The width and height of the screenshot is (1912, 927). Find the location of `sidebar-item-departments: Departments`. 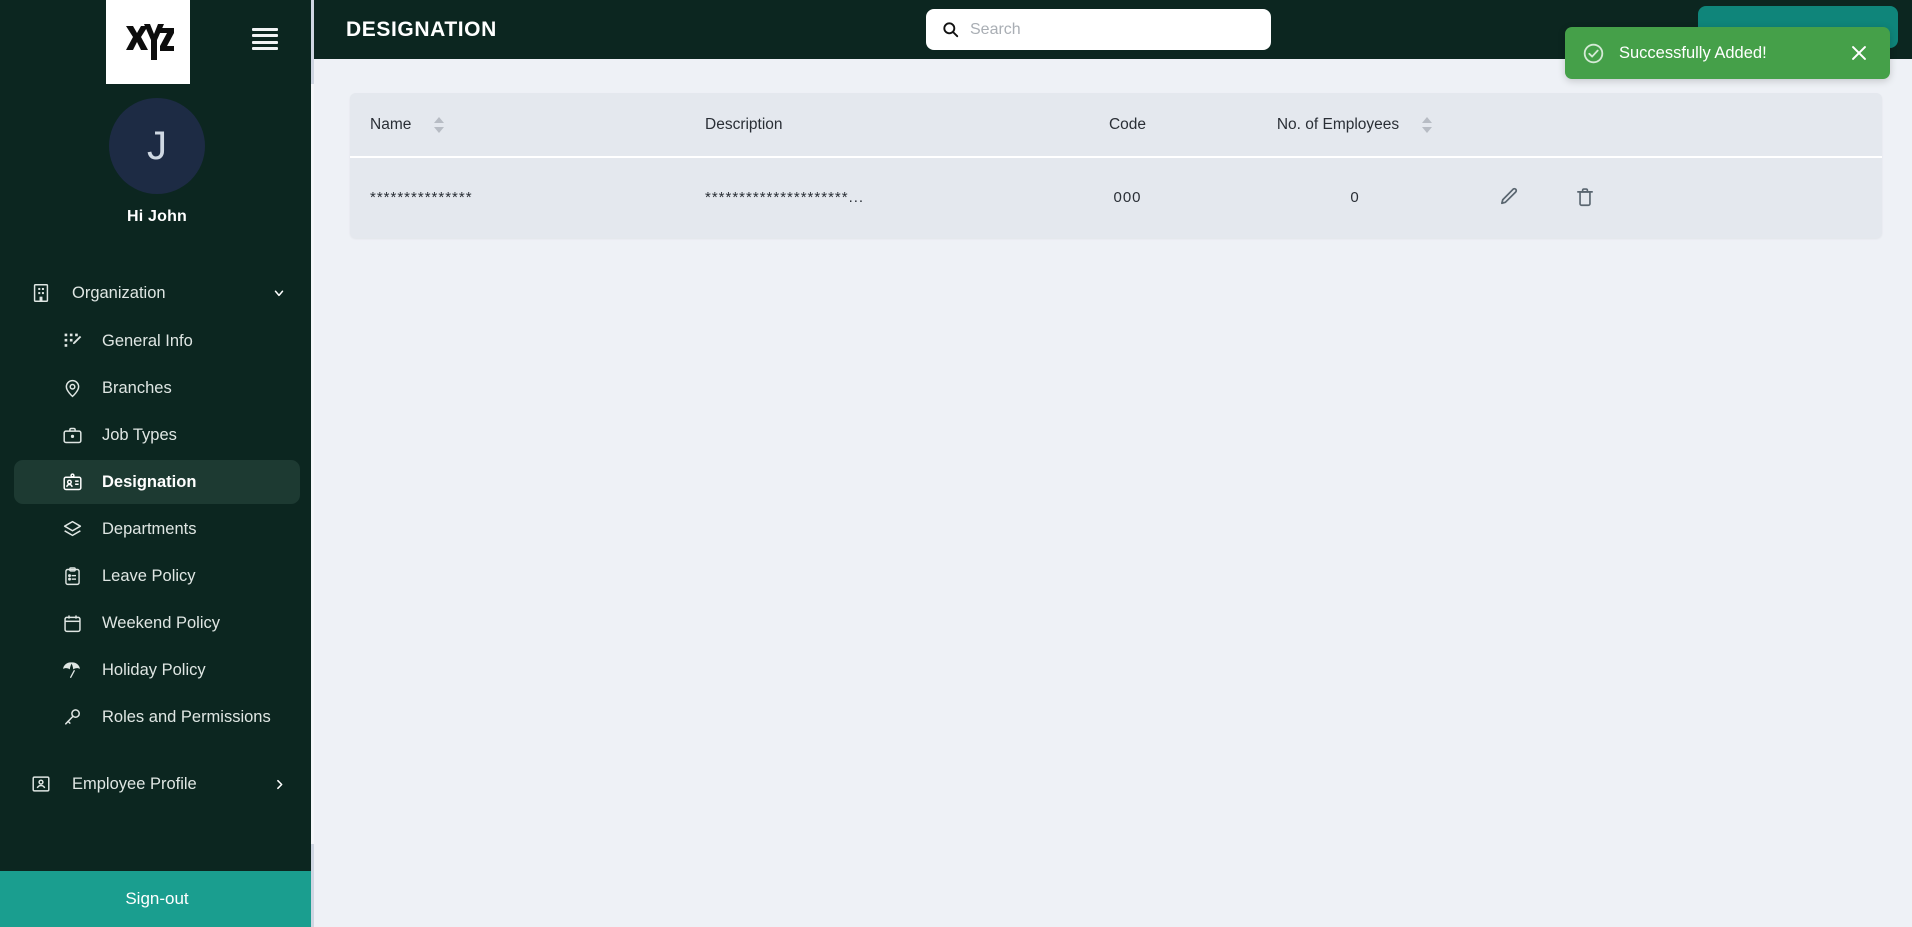

sidebar-item-departments: Departments is located at coordinates (157, 529).